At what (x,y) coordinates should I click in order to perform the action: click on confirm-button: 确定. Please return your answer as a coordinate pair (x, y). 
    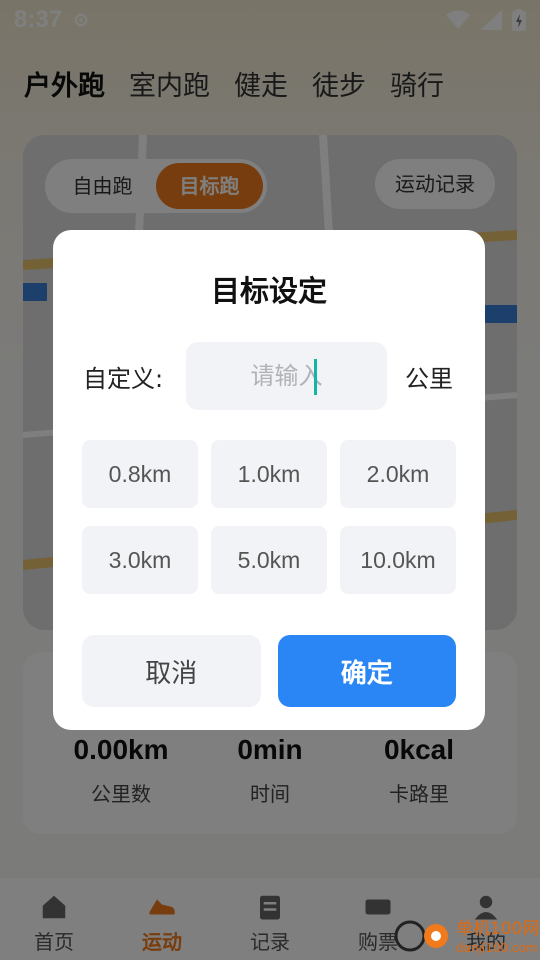
    Looking at the image, I should click on (366, 671).